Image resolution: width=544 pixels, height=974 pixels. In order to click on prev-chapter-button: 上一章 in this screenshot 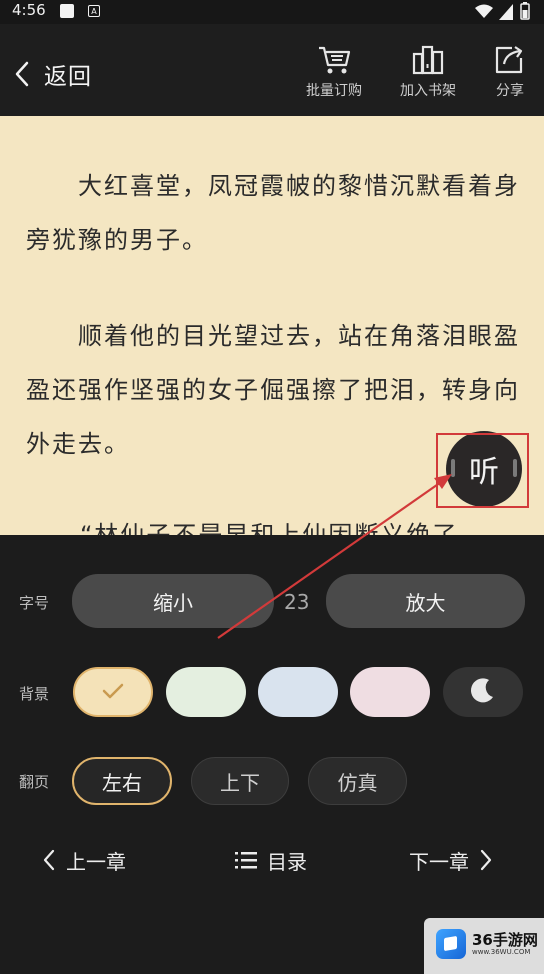, I will do `click(84, 860)`.